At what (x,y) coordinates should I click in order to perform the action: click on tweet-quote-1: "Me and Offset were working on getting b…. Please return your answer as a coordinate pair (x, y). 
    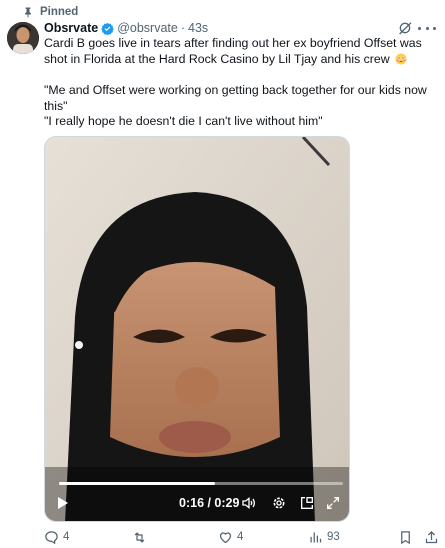
    Looking at the image, I should click on (235, 98).